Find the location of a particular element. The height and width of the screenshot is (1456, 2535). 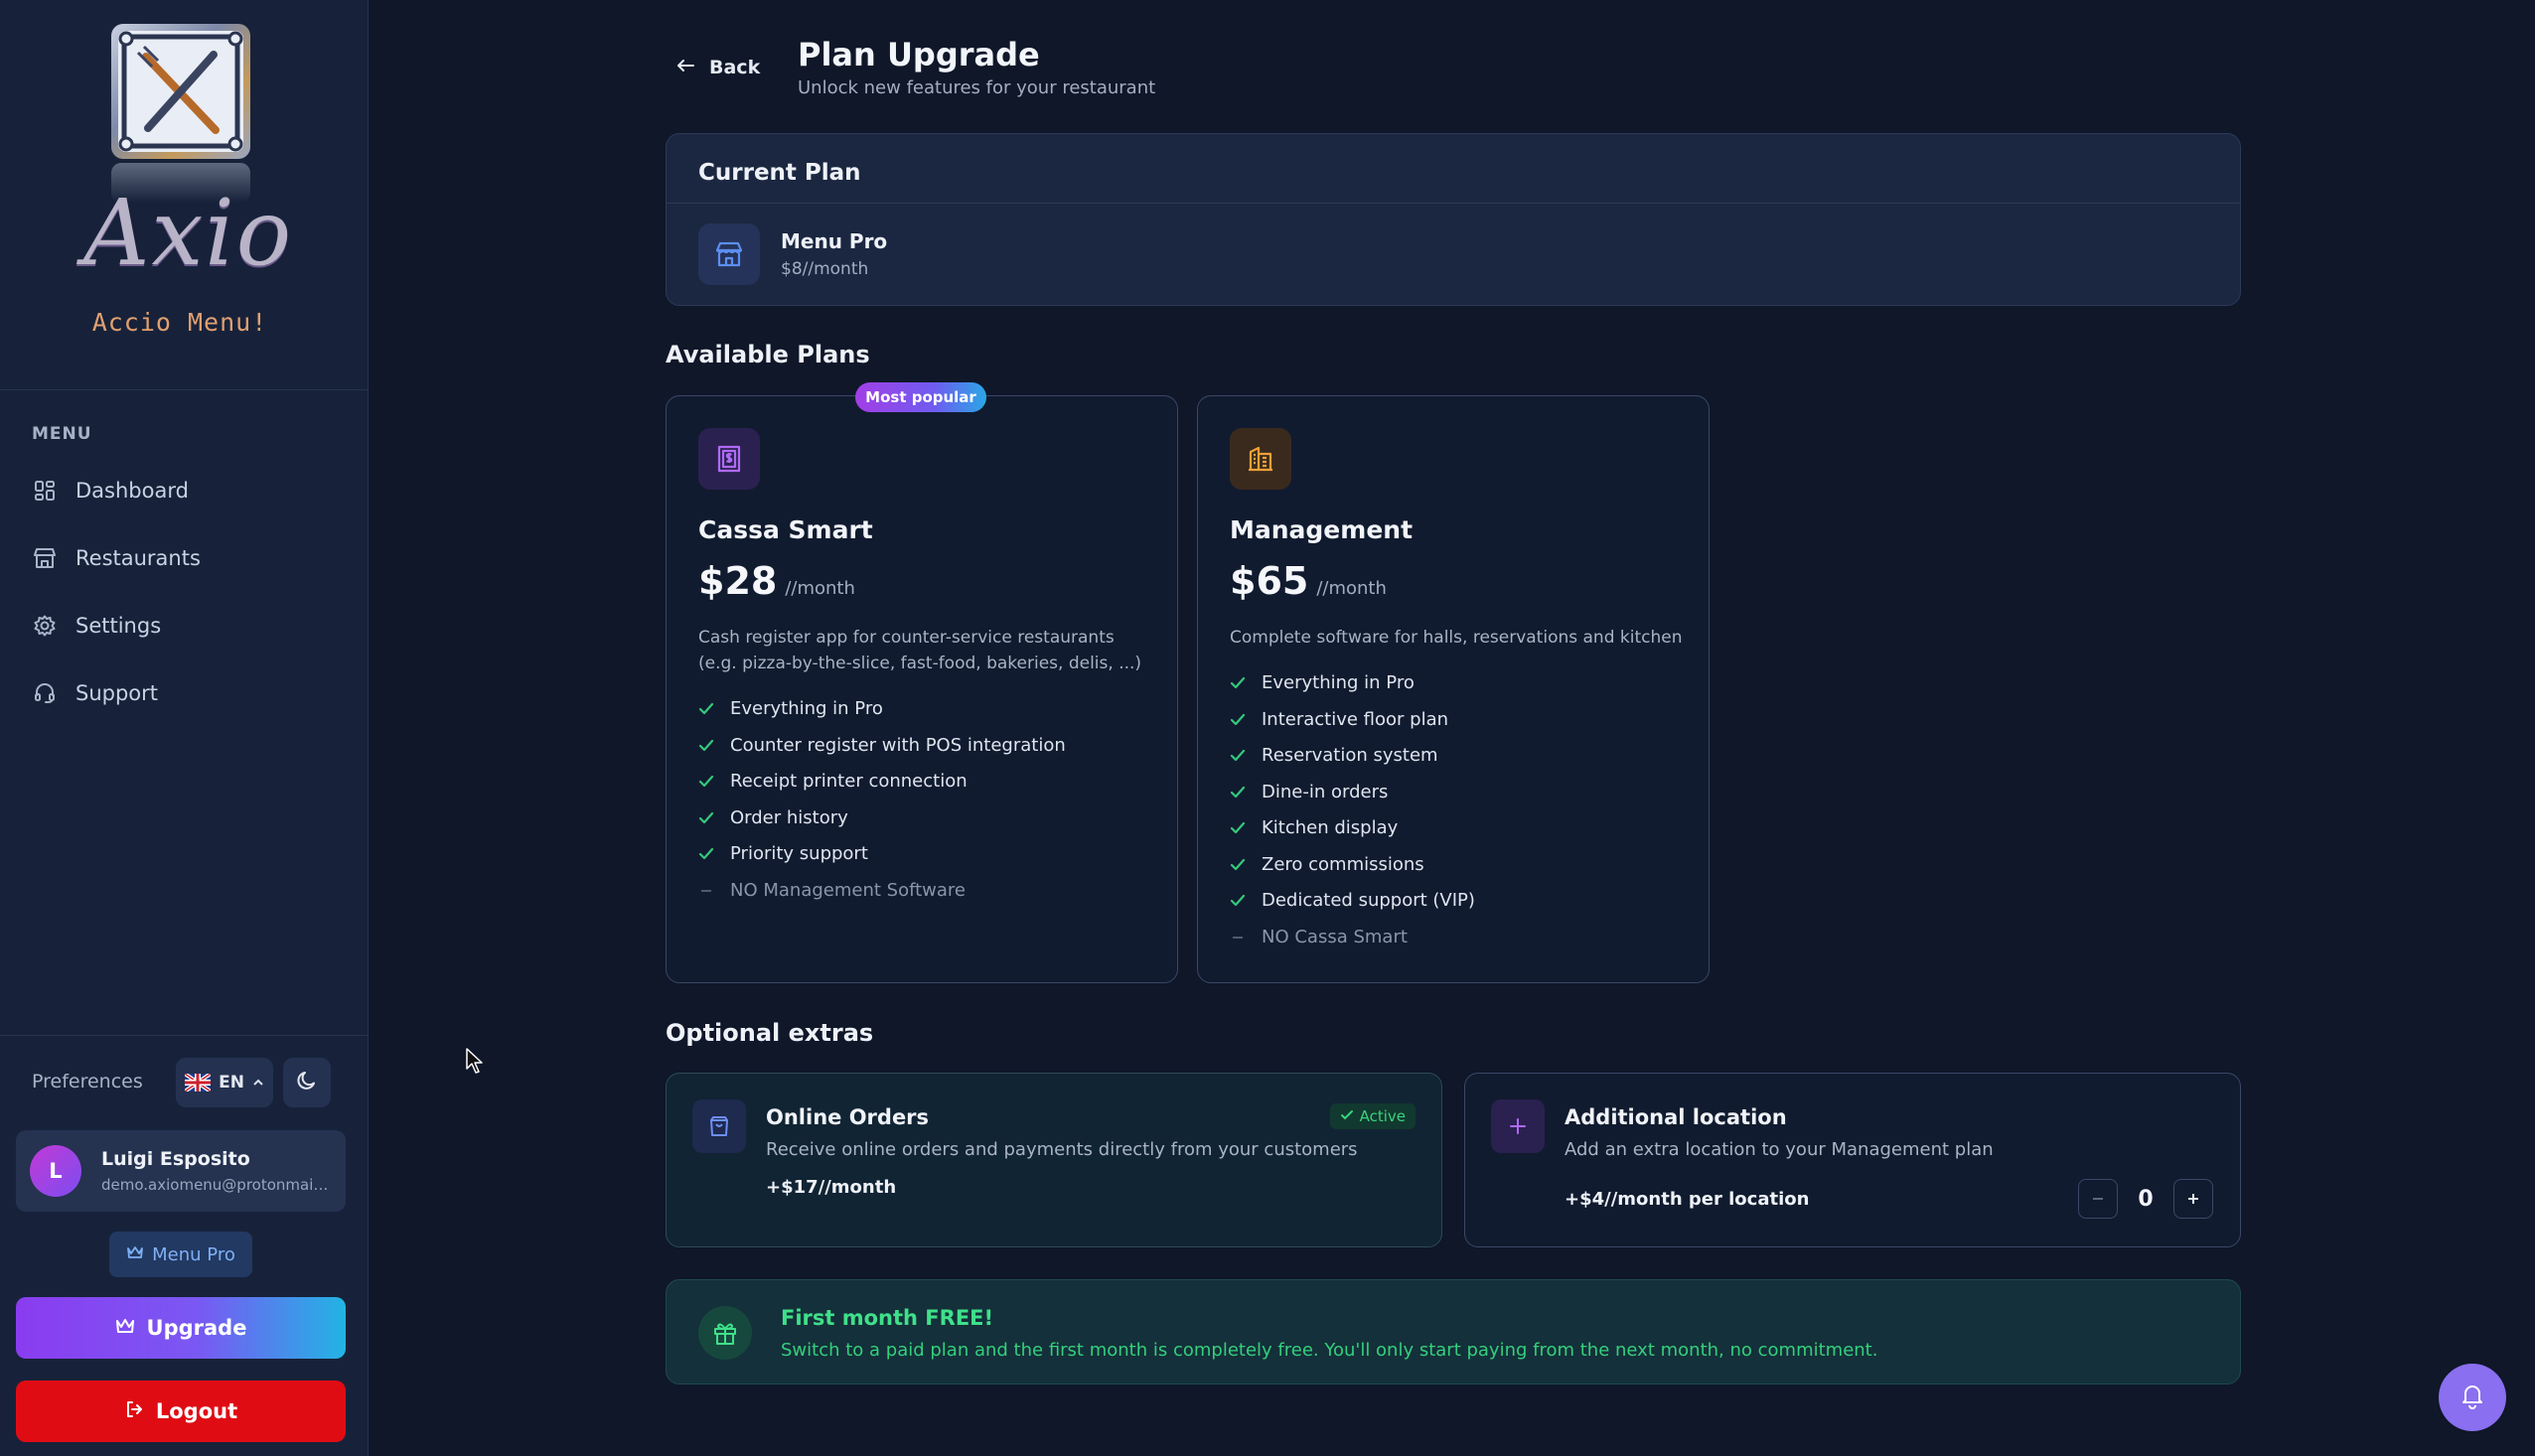

extra-price: +$4//month per location is located at coordinates (1687, 1199).